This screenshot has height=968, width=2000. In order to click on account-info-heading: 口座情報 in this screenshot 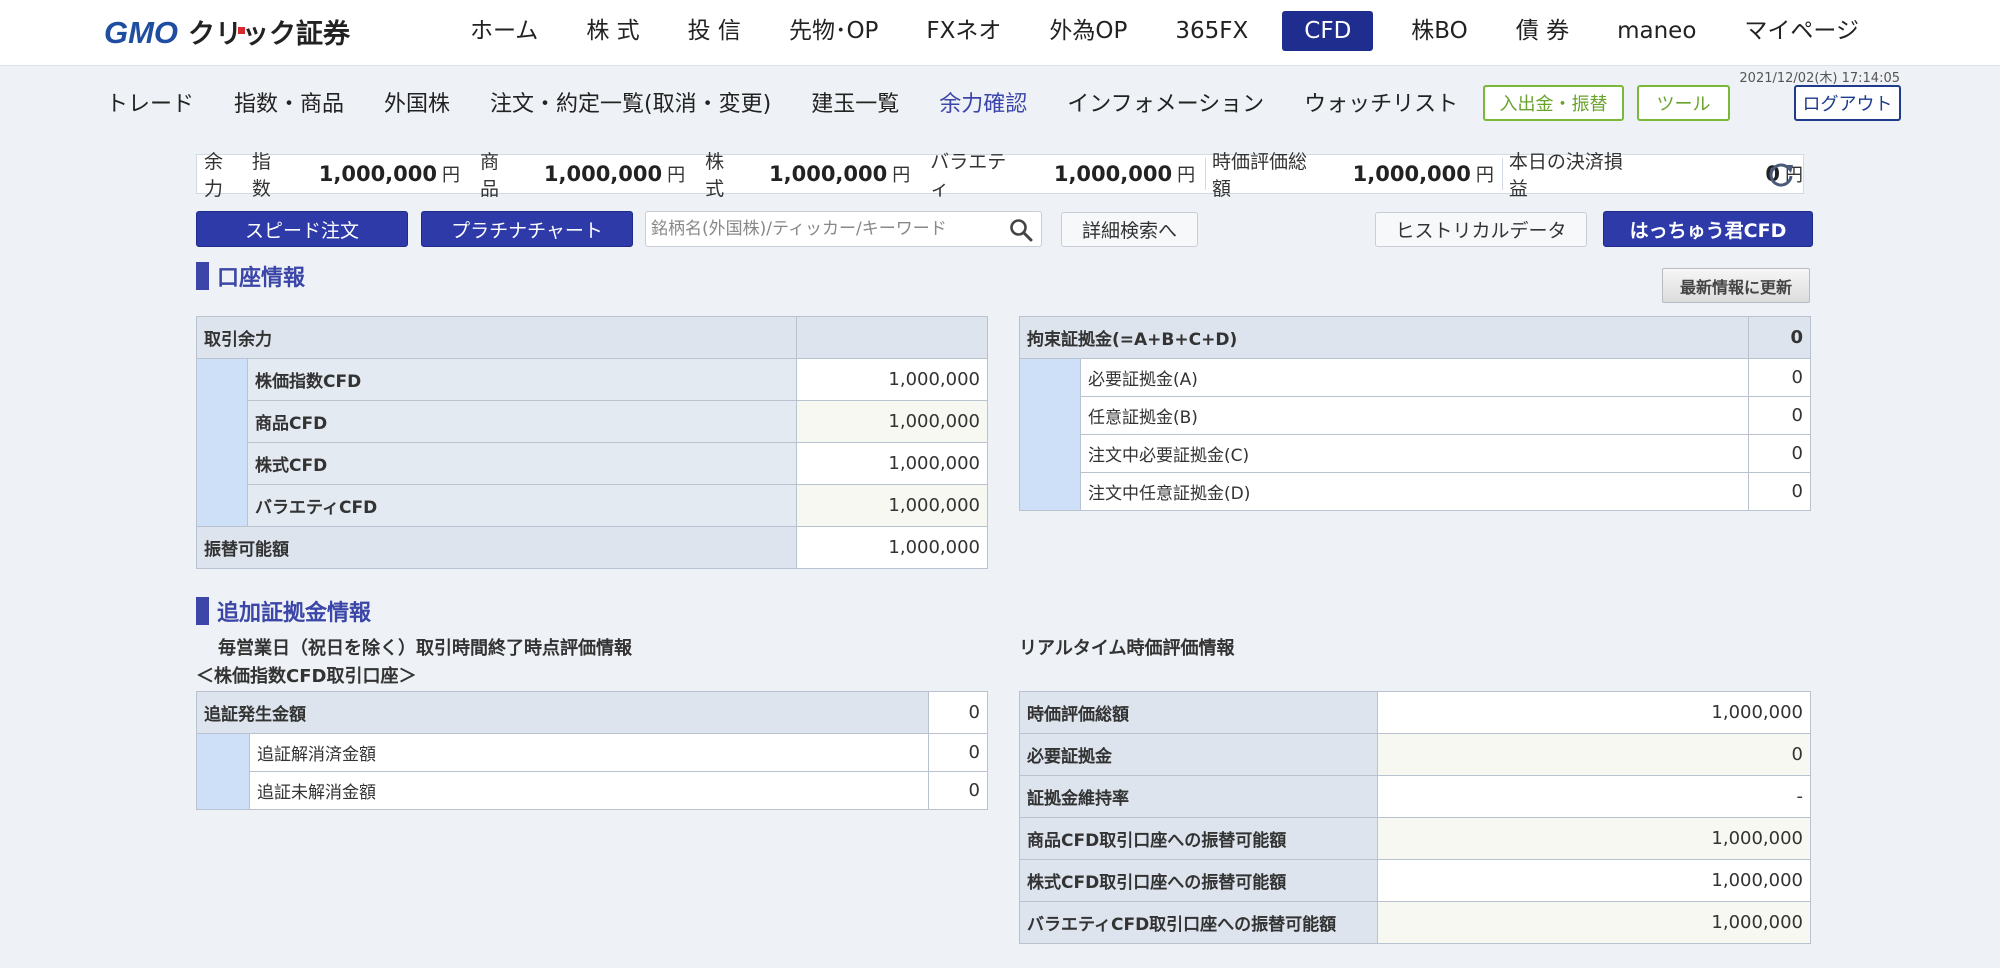, I will do `click(251, 276)`.